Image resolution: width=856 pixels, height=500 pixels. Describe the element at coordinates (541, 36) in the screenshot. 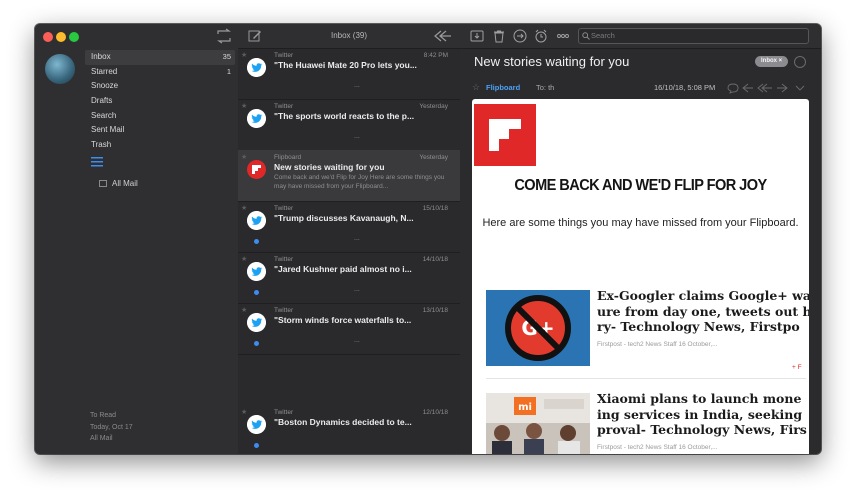

I see `snooze-alarm-icon` at that location.